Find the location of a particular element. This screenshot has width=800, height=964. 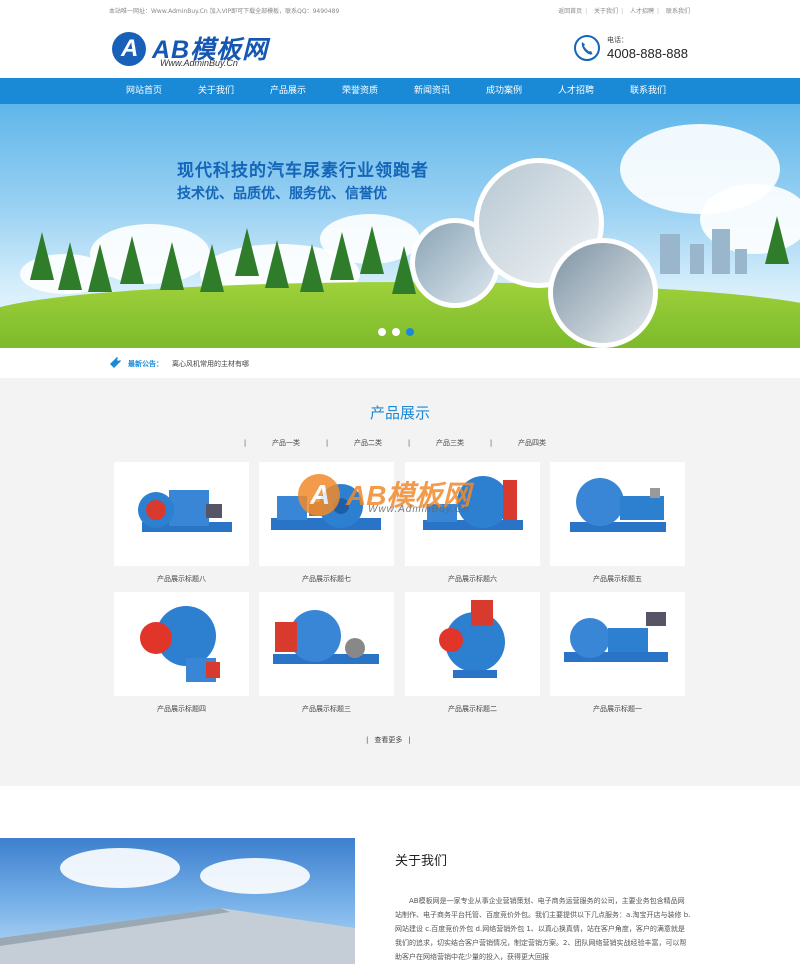

about-title: 关于我们 is located at coordinates (421, 861).